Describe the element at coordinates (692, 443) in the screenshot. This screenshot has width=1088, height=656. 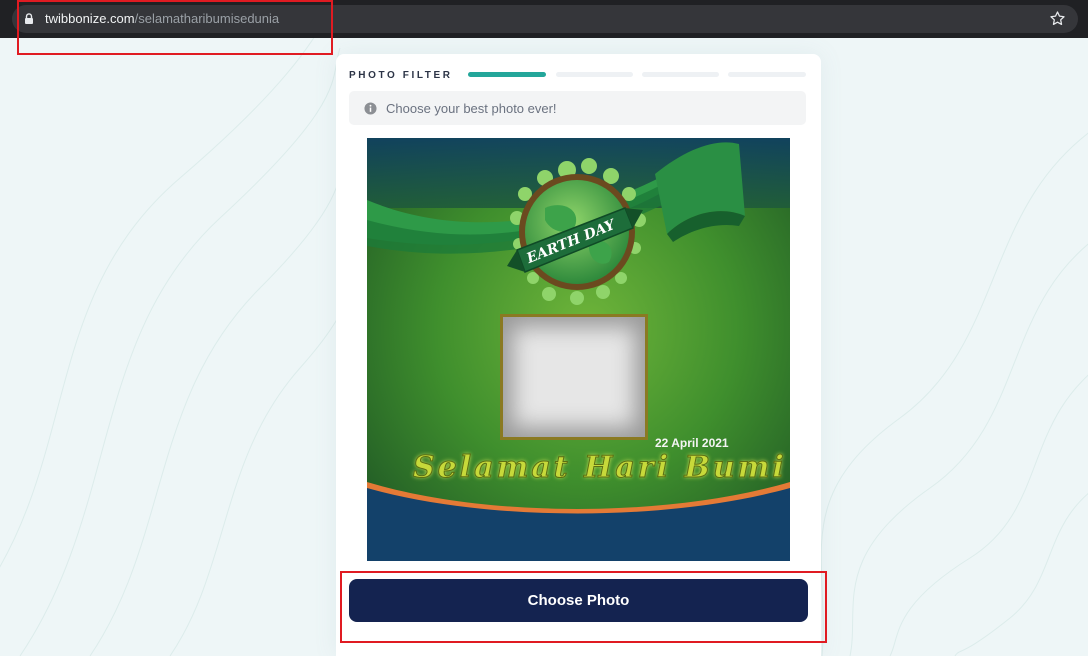
I see `frame-date: 22 April 2021` at that location.